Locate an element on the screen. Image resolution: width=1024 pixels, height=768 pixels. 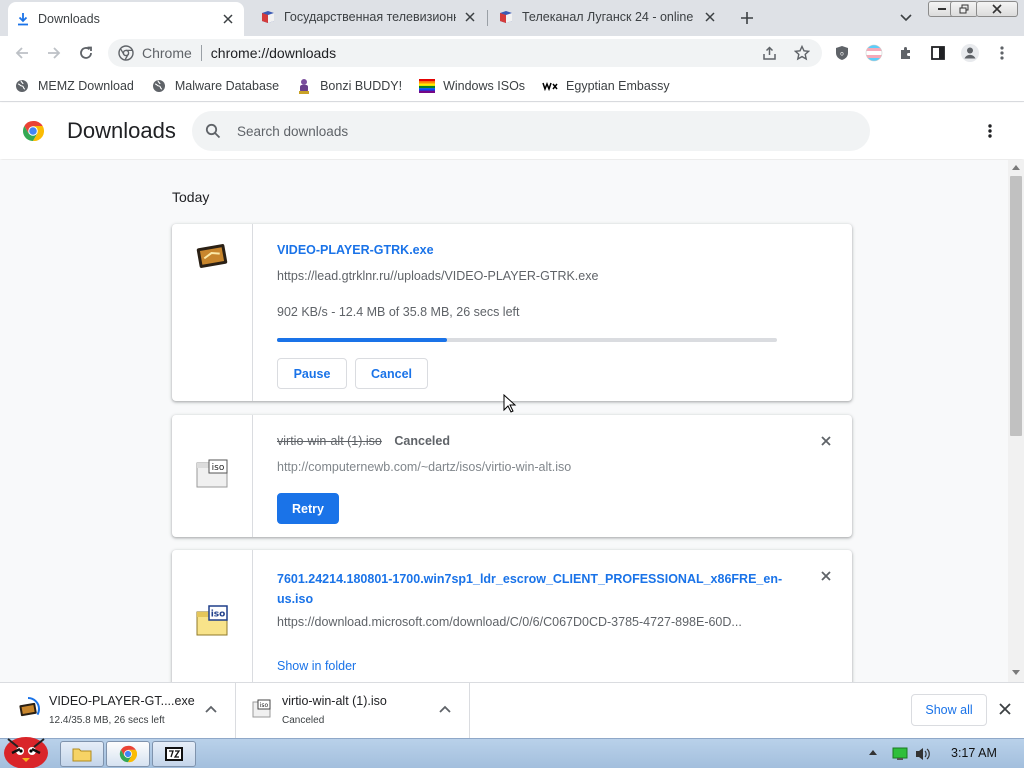
shelf-item-virtio: iso virtio-win-alt (1).iso Canceled is located at coordinates (353, 711).